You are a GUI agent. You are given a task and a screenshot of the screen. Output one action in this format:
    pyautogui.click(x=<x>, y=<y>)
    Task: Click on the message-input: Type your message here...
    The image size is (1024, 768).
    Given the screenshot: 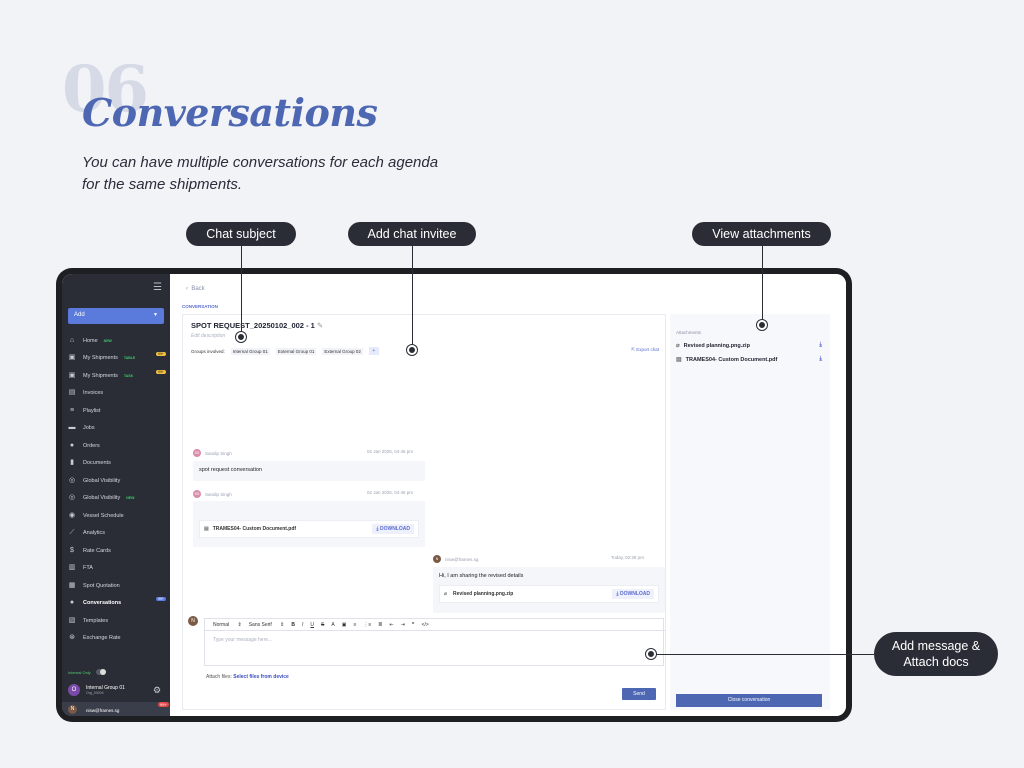 What is the action you would take?
    pyautogui.click(x=242, y=640)
    